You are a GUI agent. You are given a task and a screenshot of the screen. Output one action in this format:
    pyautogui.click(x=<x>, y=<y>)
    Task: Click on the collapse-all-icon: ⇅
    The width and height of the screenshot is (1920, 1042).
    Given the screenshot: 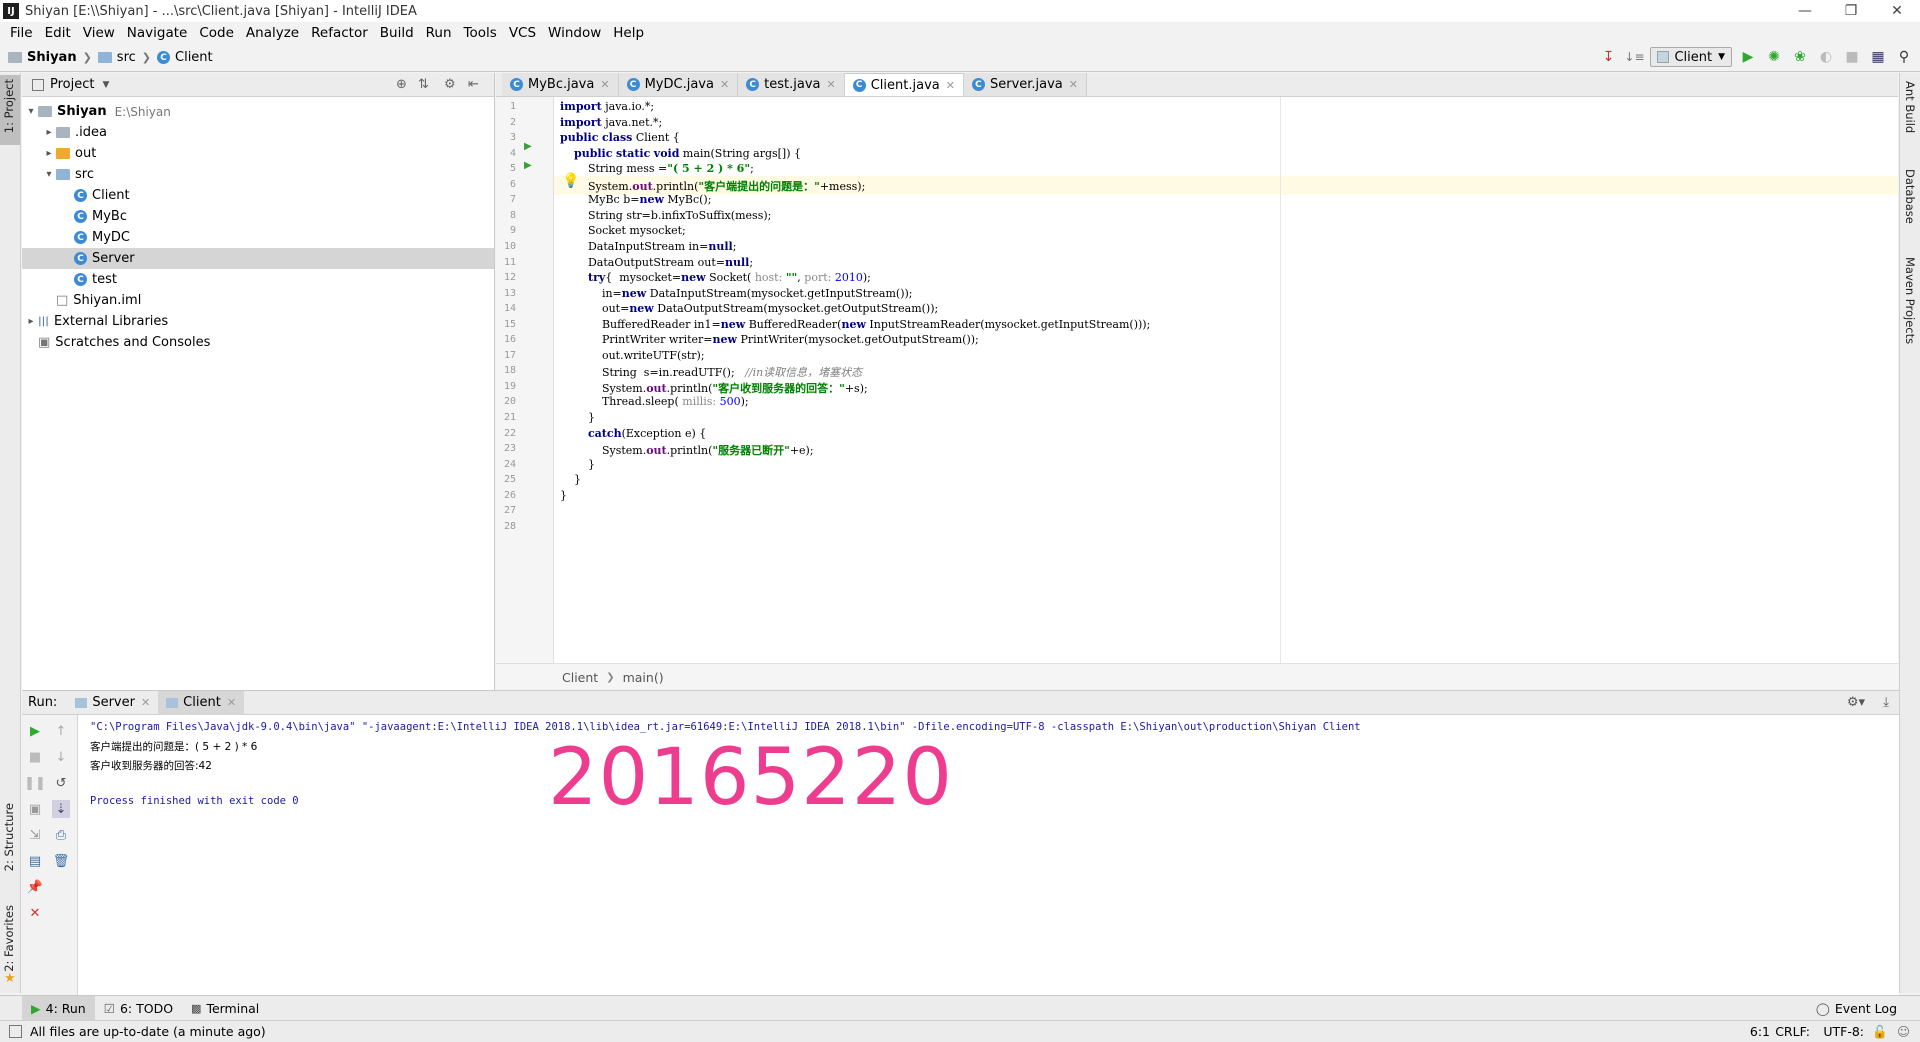 What is the action you would take?
    pyautogui.click(x=423, y=84)
    